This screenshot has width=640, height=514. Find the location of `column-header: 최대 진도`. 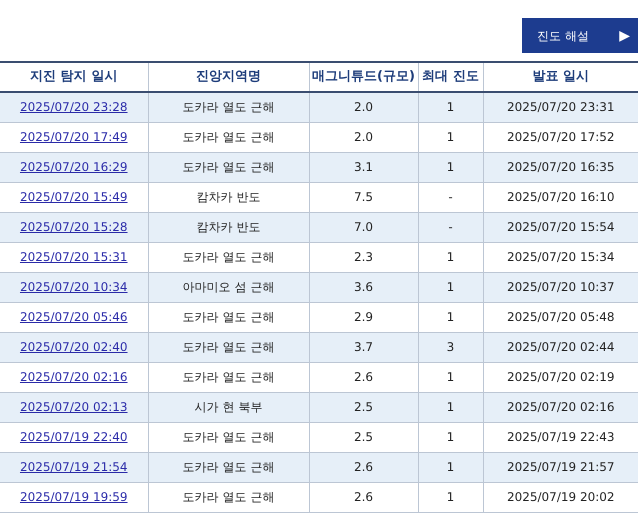

column-header: 최대 진도 is located at coordinates (450, 76).